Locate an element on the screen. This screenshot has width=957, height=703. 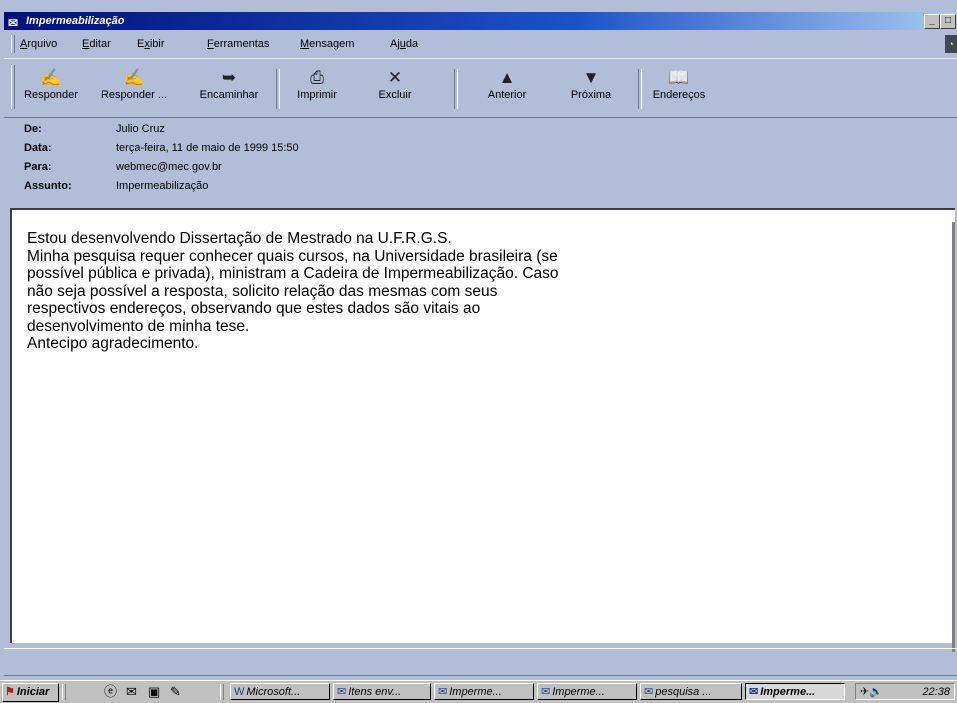
status-bar is located at coordinates (480, 662).